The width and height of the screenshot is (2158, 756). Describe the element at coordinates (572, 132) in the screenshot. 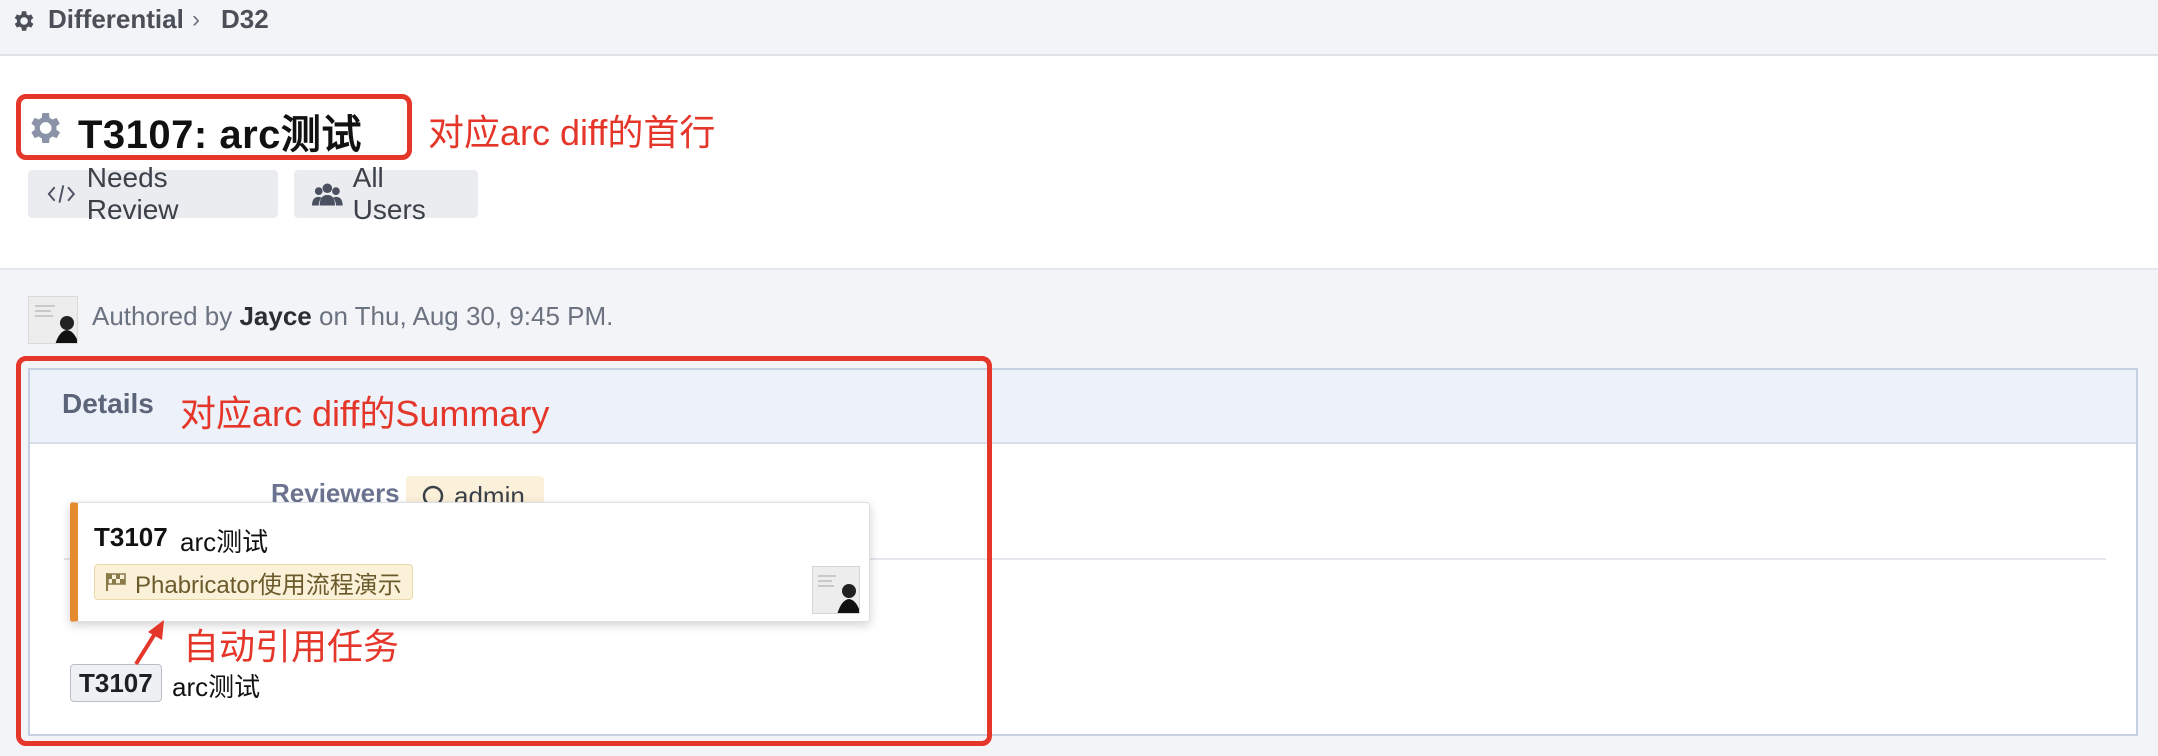

I see `annotation-title-note: 对应arc diff的首行` at that location.